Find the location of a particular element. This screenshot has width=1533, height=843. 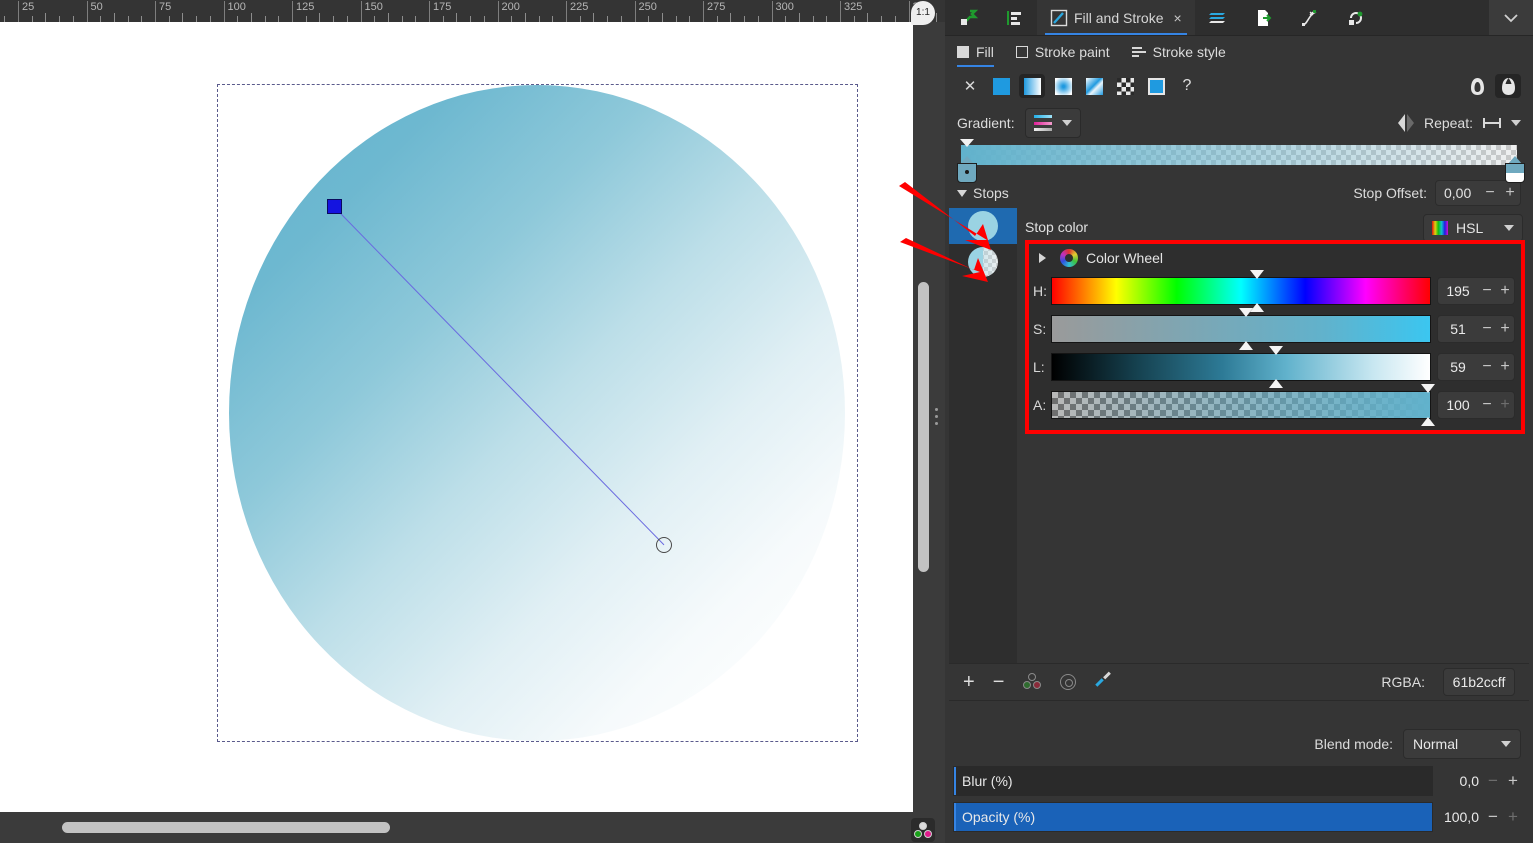

export-tab is located at coordinates (1264, 18).